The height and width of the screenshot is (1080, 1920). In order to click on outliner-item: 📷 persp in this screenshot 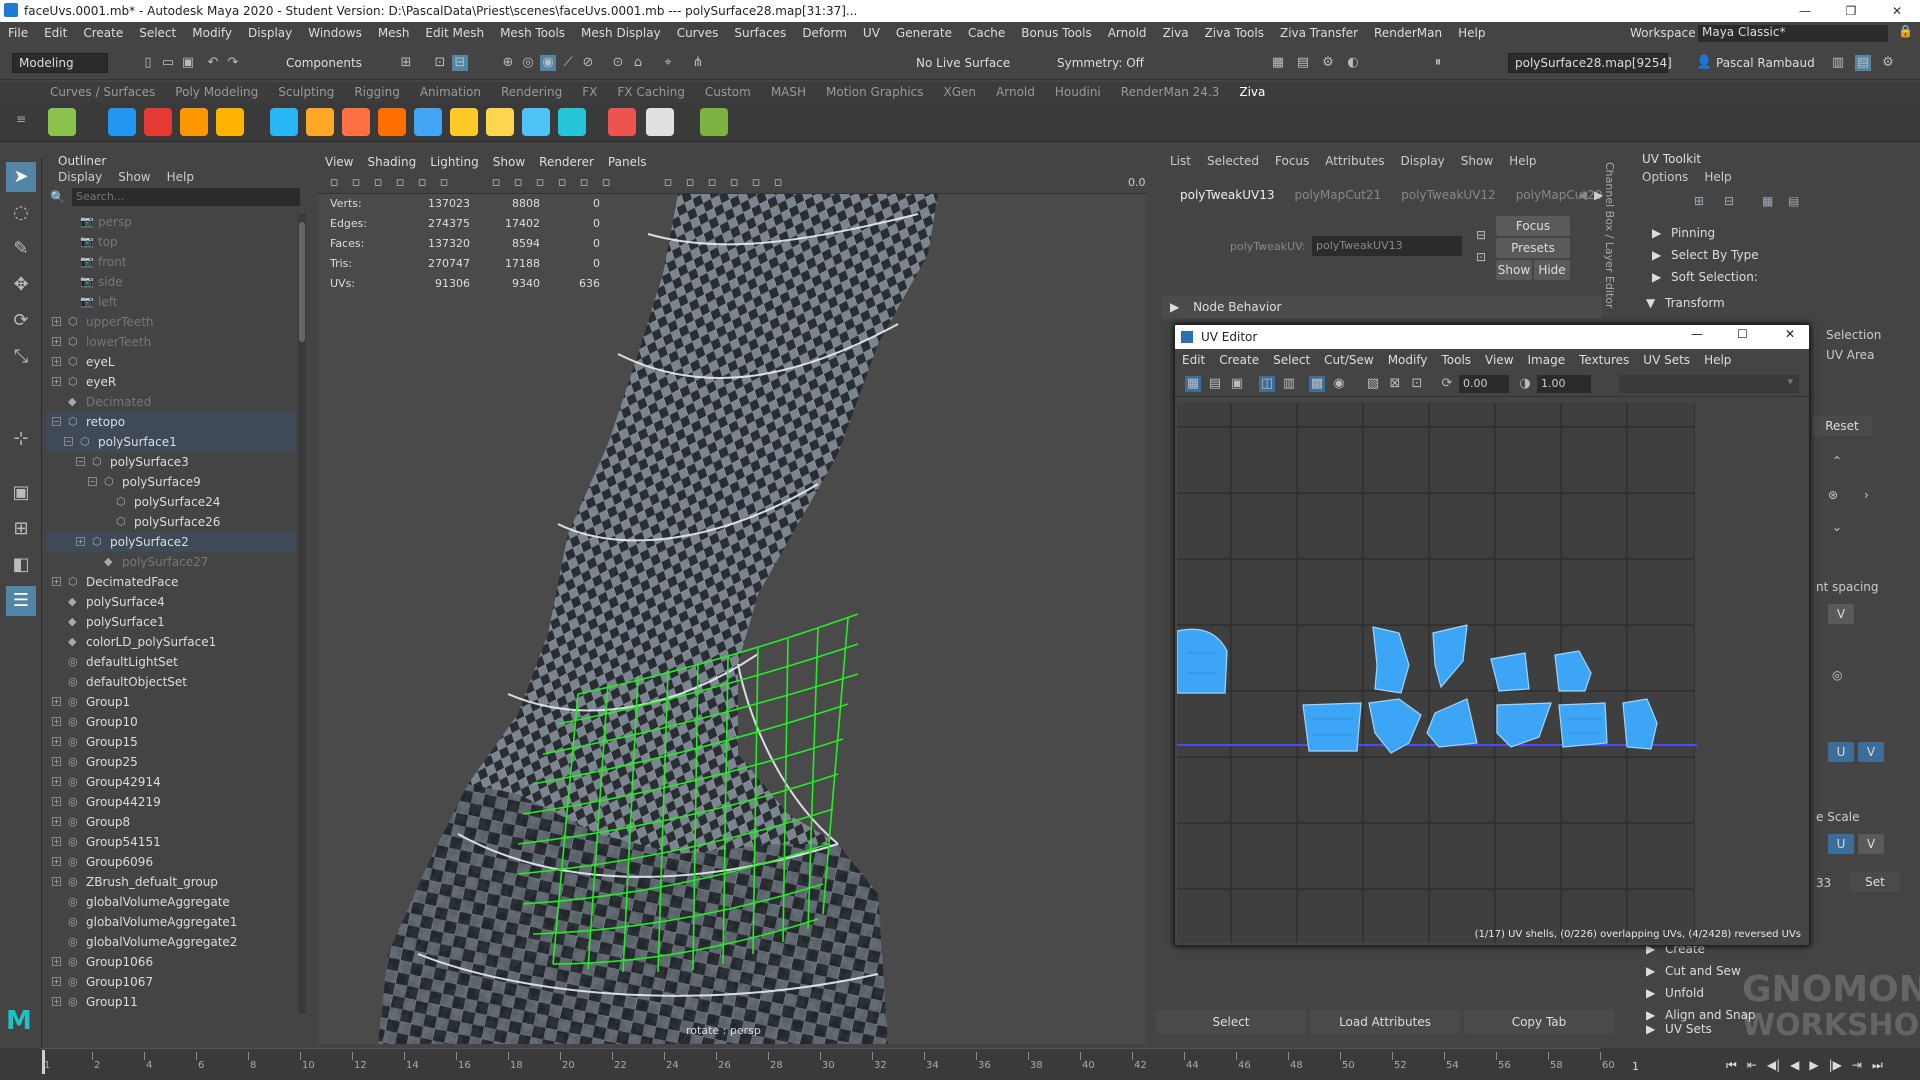, I will do `click(171, 222)`.